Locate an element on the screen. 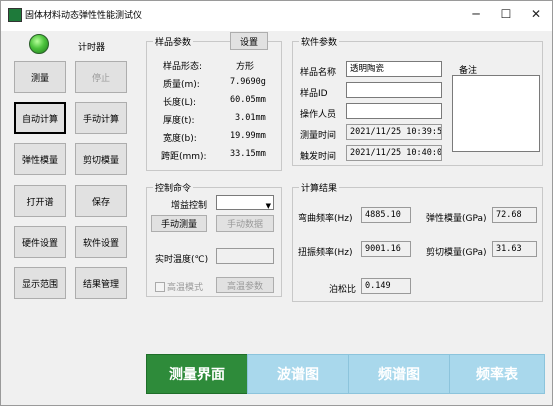  span-value: 33.15mm is located at coordinates (248, 154).